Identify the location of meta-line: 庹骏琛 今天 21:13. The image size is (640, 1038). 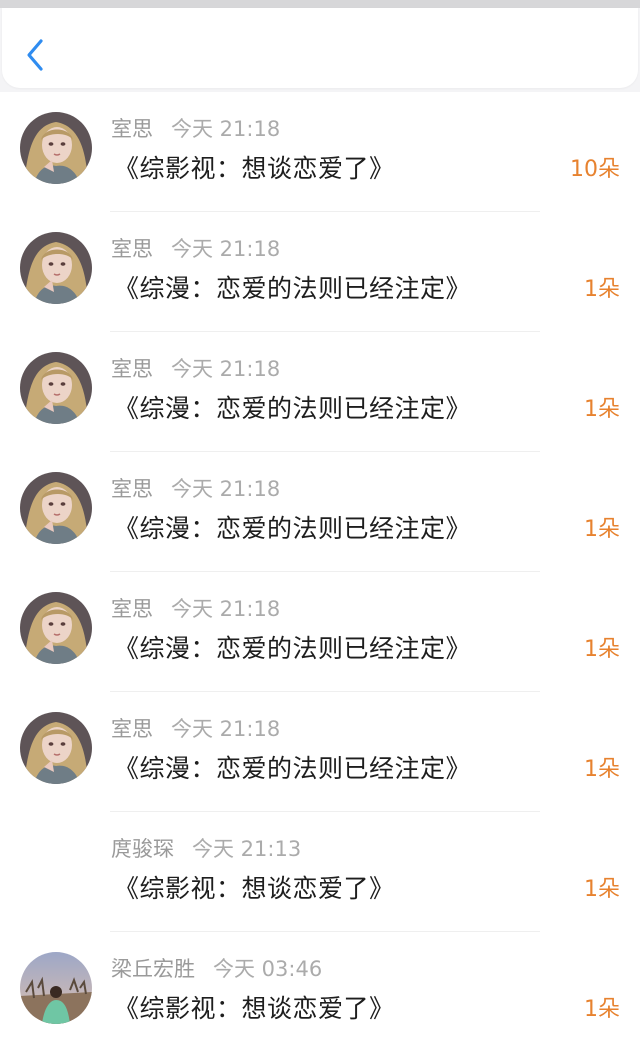
(206, 849).